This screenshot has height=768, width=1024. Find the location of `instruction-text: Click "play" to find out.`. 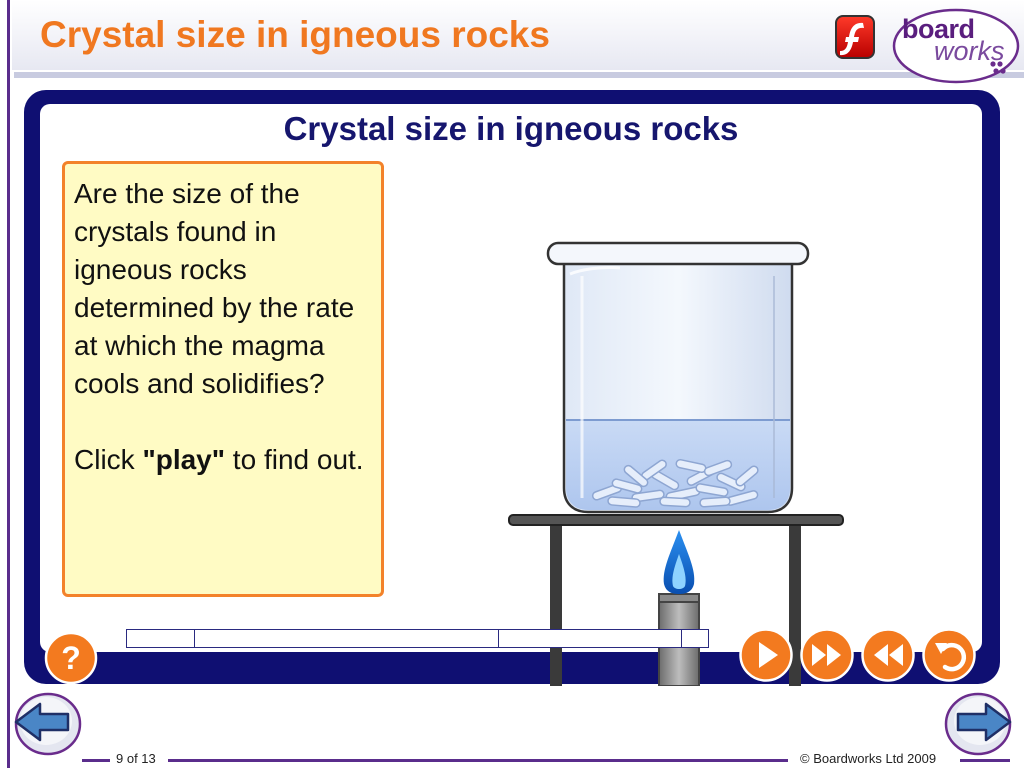

instruction-text: Click "play" to find out. is located at coordinates (222, 460).